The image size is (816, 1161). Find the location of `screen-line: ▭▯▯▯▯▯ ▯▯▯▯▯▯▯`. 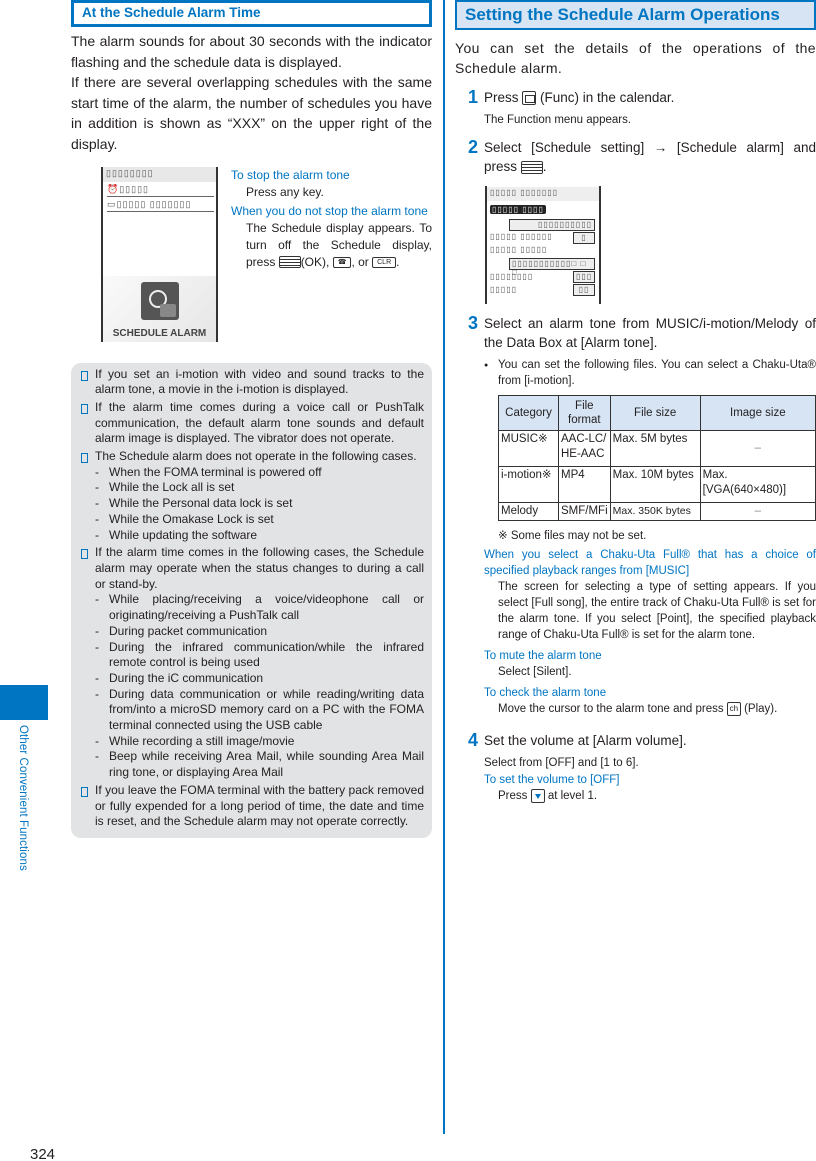

screen-line: ▭▯▯▯▯▯ ▯▯▯▯▯▯▯ is located at coordinates (160, 205).